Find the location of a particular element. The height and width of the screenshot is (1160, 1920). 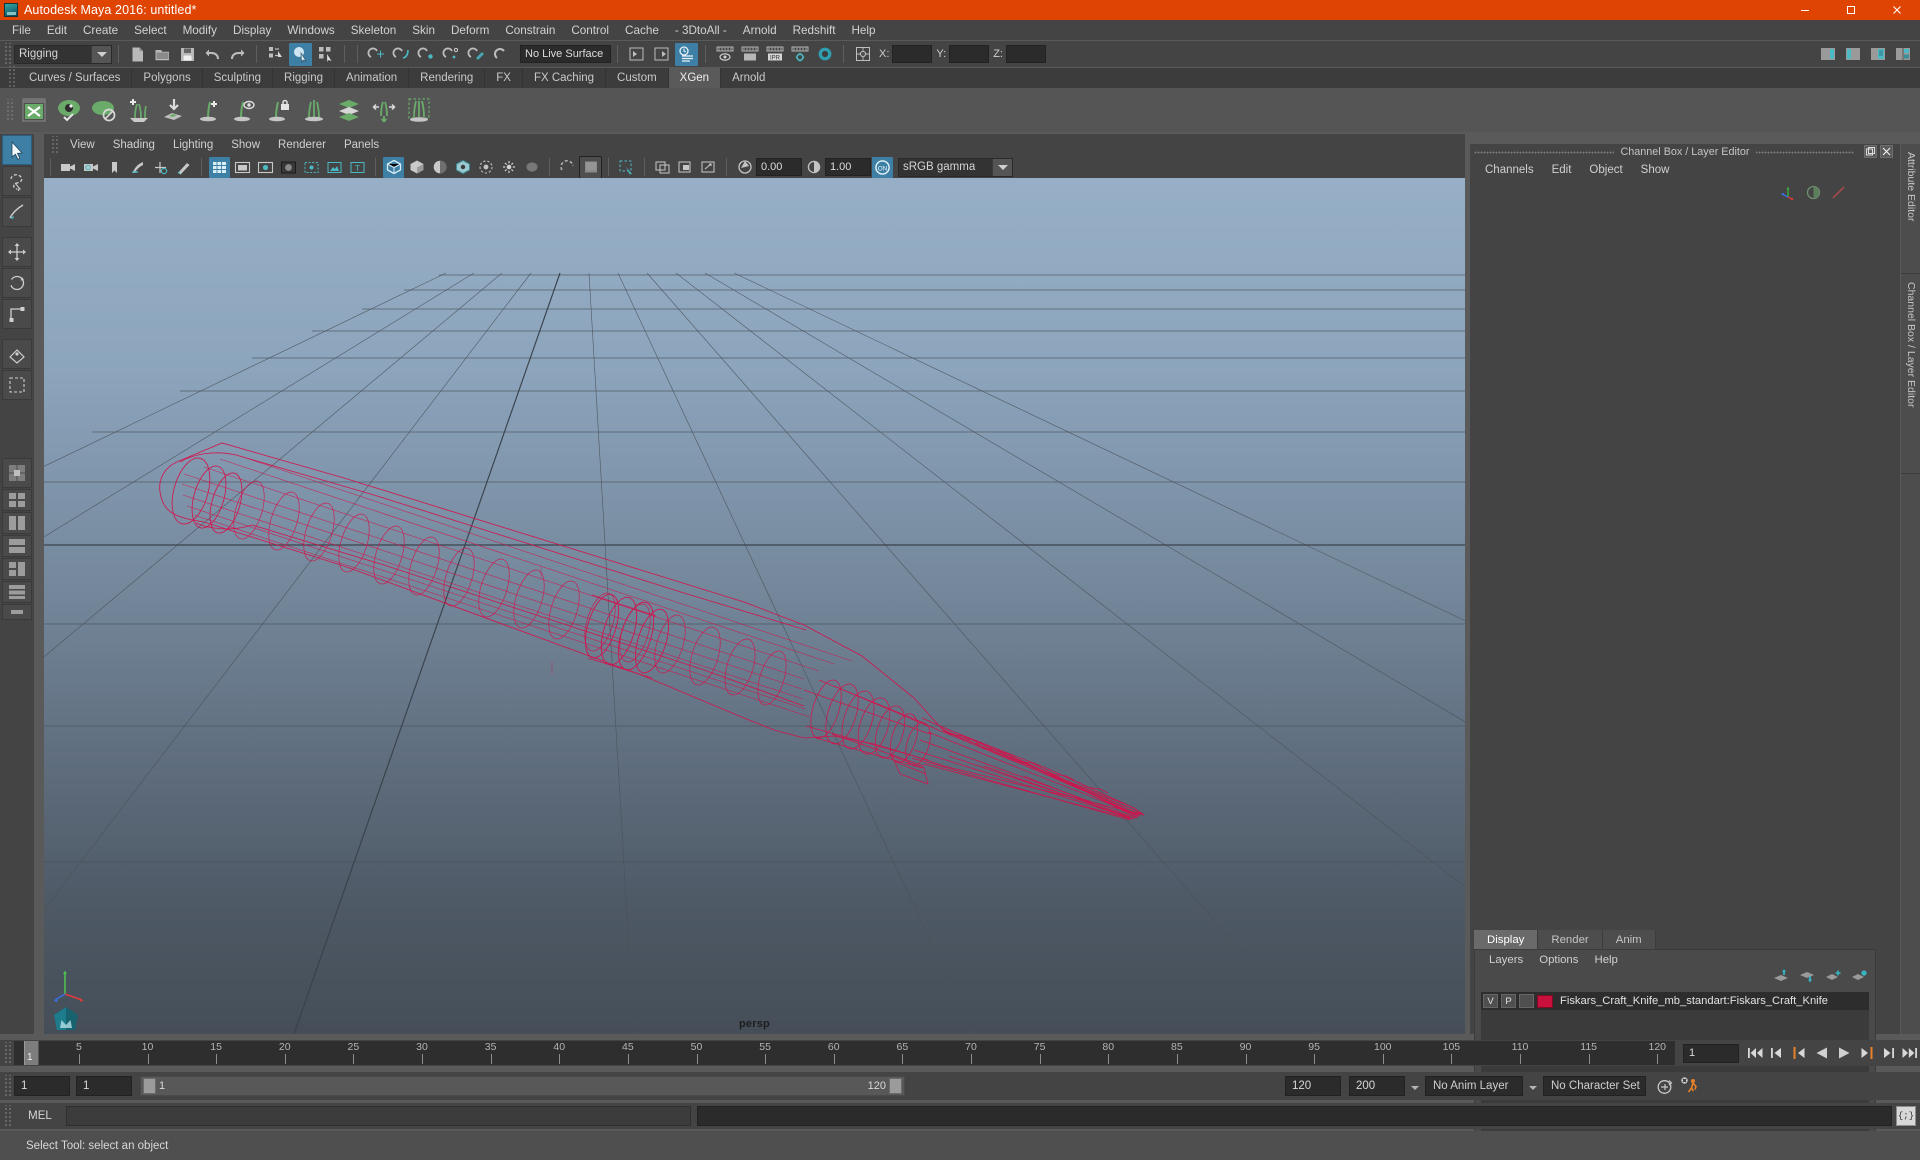

hypershade-persp-layout-icon is located at coordinates (17, 569).